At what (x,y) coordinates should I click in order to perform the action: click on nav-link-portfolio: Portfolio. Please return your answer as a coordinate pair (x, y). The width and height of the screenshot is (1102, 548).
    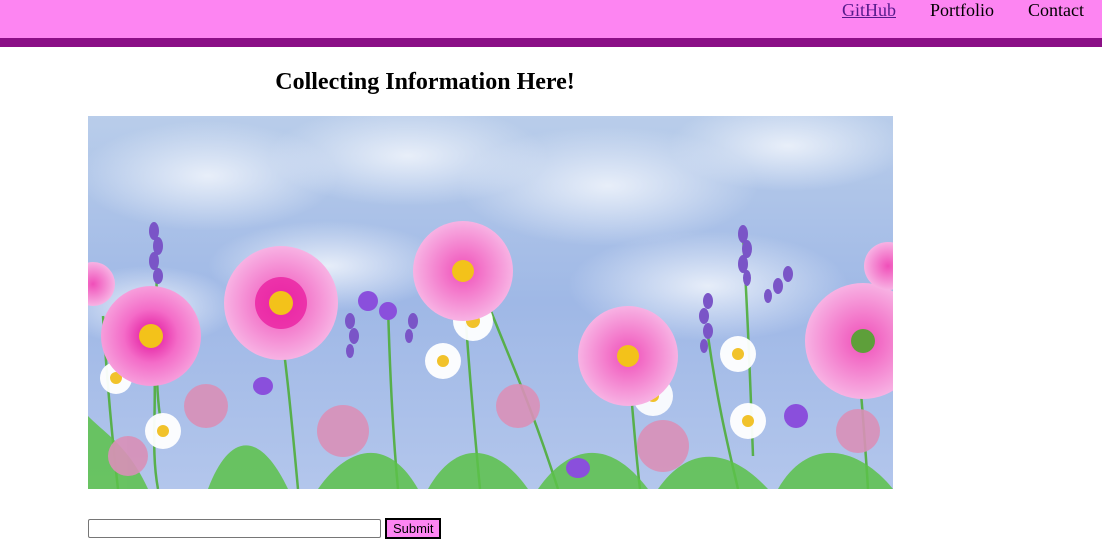
    Looking at the image, I should click on (962, 10).